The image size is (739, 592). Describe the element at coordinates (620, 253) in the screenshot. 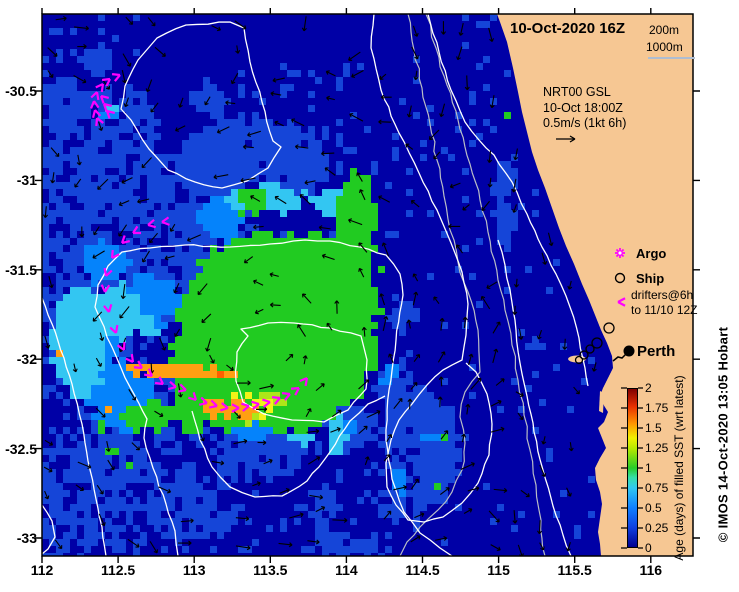

I see `argo-marker-center` at that location.